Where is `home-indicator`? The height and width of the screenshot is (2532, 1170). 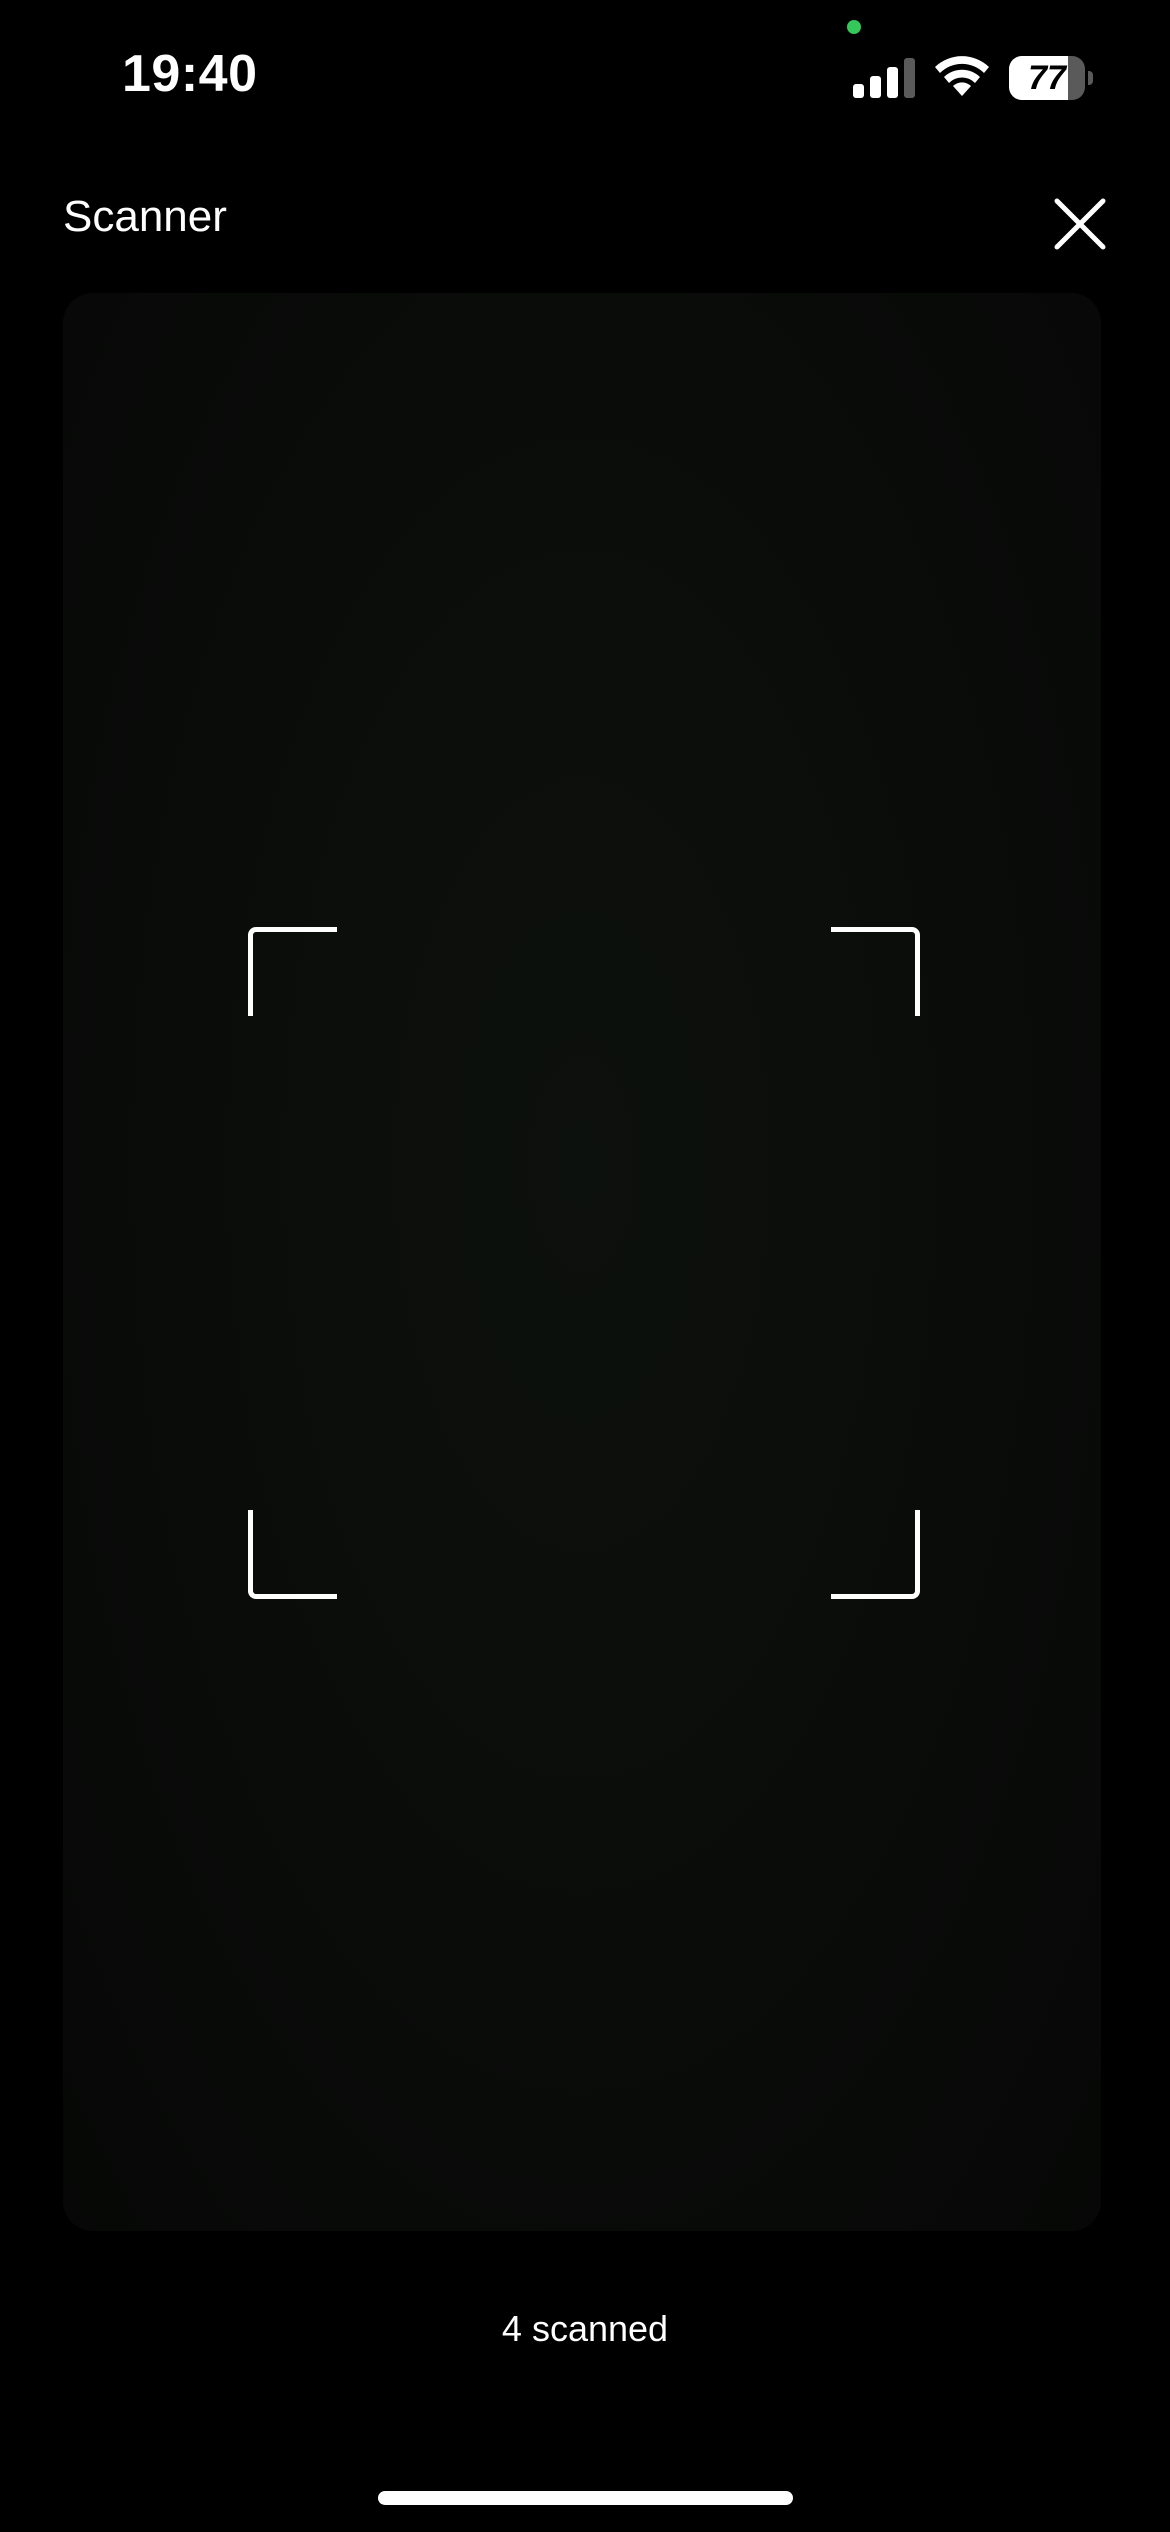
home-indicator is located at coordinates (585, 2498).